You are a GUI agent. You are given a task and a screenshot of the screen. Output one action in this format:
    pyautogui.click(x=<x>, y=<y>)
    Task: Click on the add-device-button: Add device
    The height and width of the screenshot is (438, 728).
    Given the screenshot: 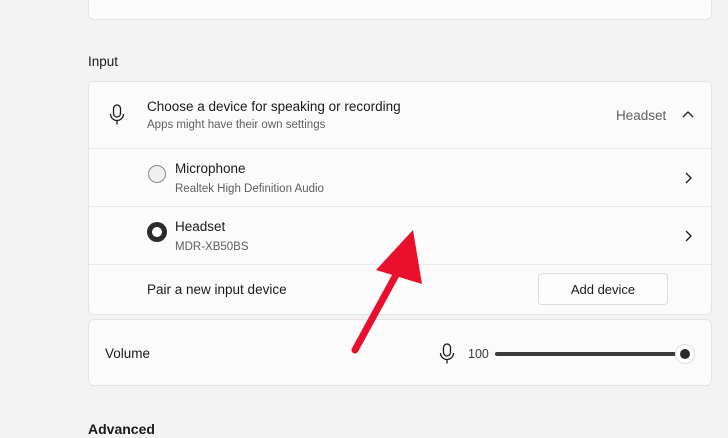 What is the action you would take?
    pyautogui.click(x=603, y=289)
    